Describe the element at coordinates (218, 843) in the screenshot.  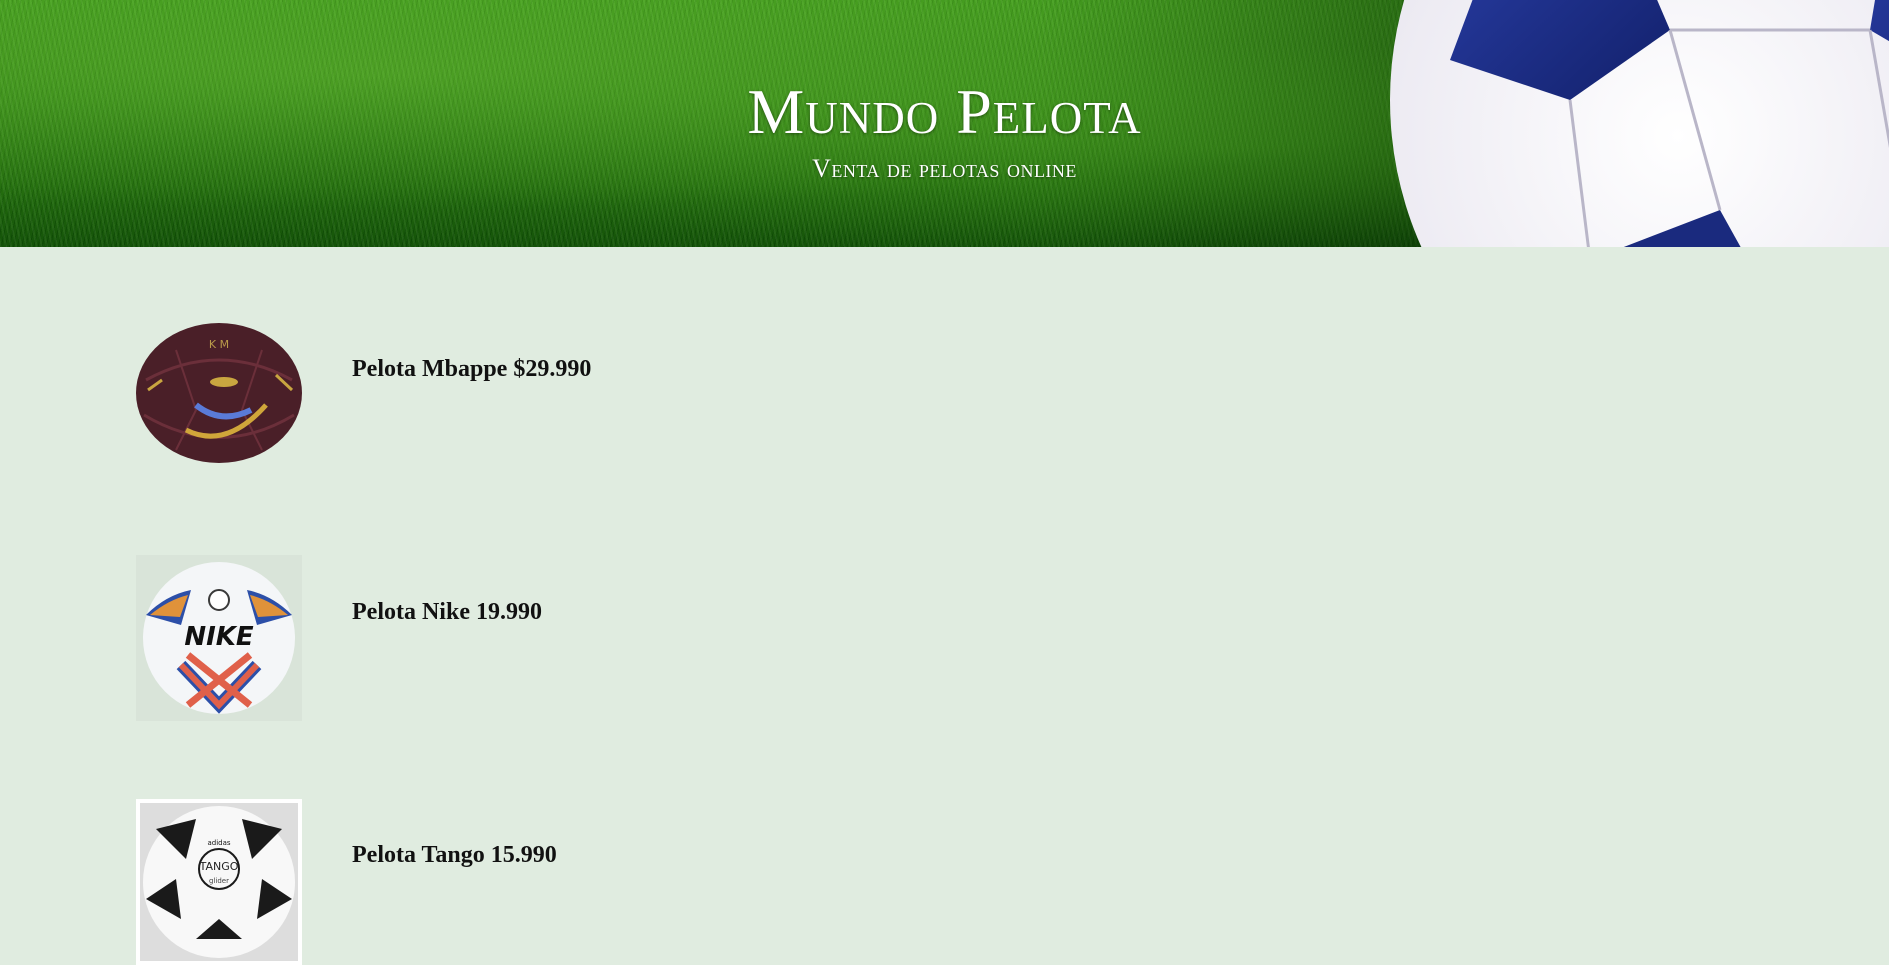
I see `svg-text: adidas` at that location.